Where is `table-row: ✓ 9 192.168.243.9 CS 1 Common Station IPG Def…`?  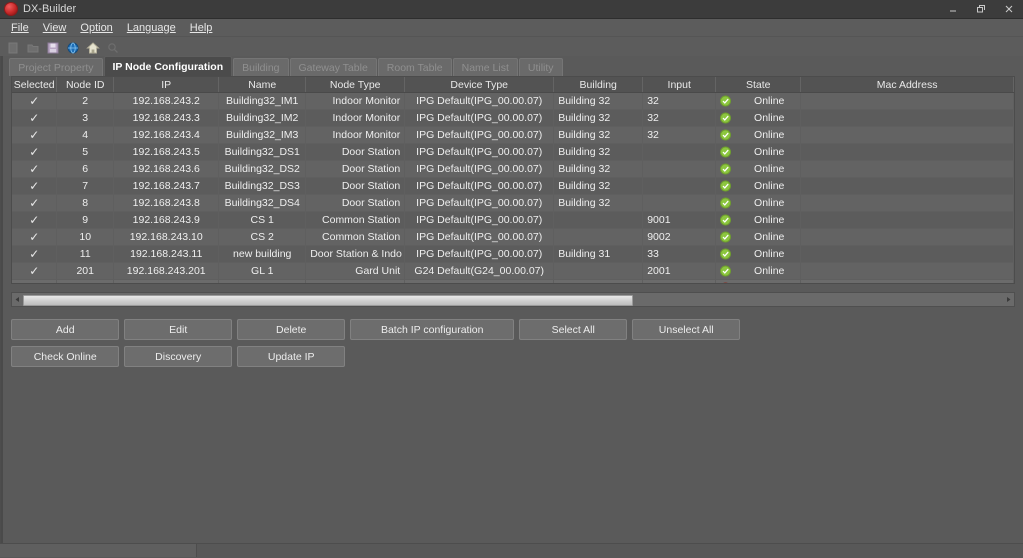 table-row: ✓ 9 192.168.243.9 CS 1 Common Station IPG Def… is located at coordinates (513, 220).